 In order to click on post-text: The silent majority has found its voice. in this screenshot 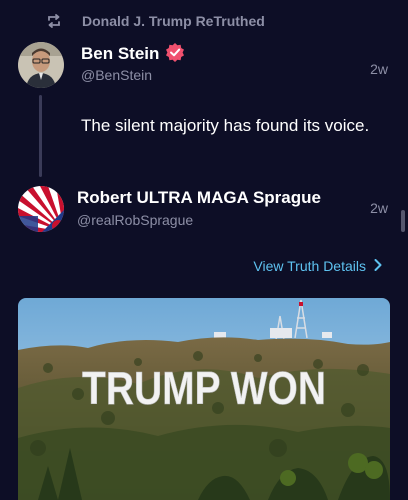, I will do `click(225, 125)`.